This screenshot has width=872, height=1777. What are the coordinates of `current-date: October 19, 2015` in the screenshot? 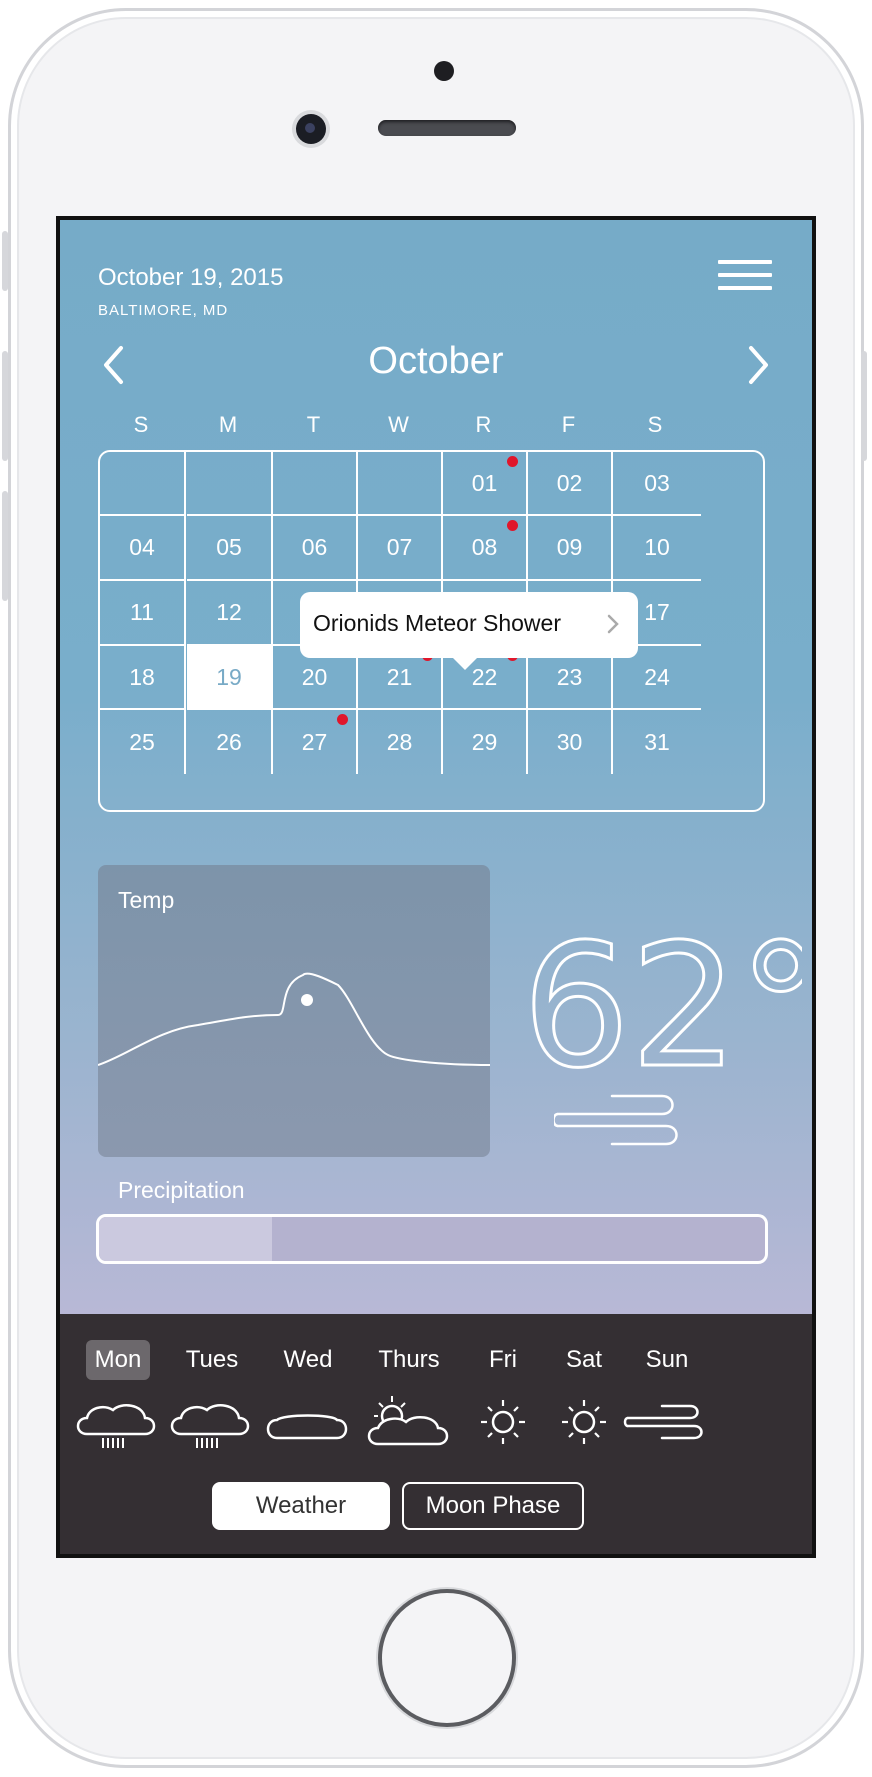 It's located at (191, 277).